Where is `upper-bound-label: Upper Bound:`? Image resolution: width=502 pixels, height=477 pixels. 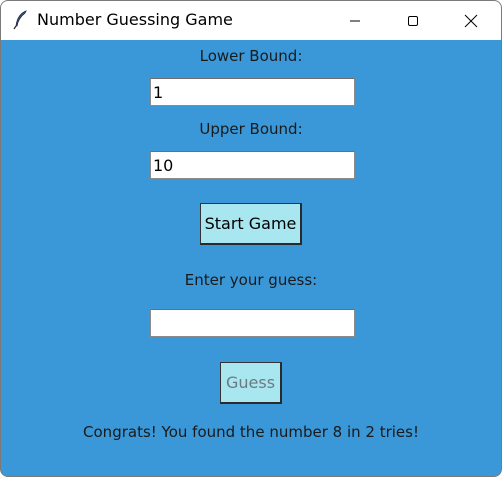 upper-bound-label: Upper Bound: is located at coordinates (251, 129).